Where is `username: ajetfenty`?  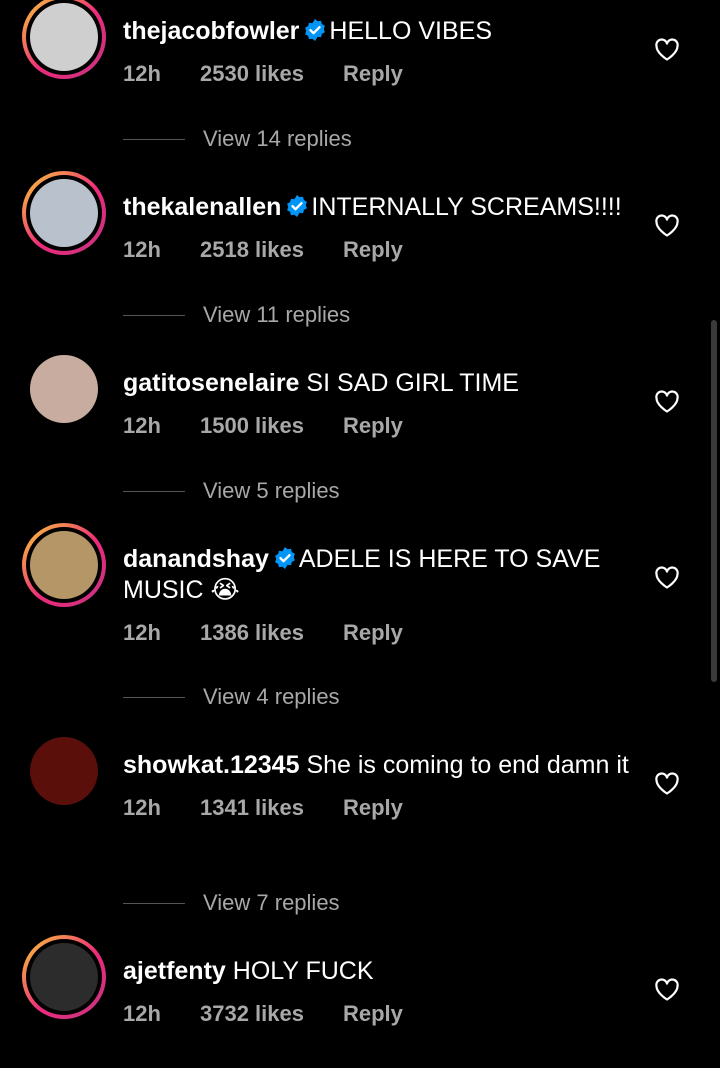
username: ajetfenty is located at coordinates (174, 971).